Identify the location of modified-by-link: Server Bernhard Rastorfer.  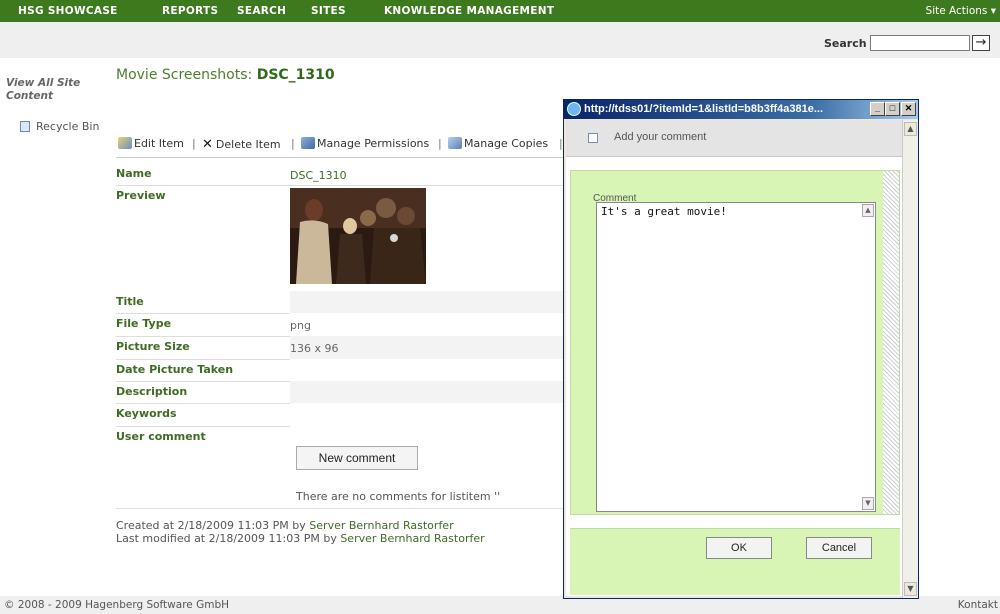
(412, 538).